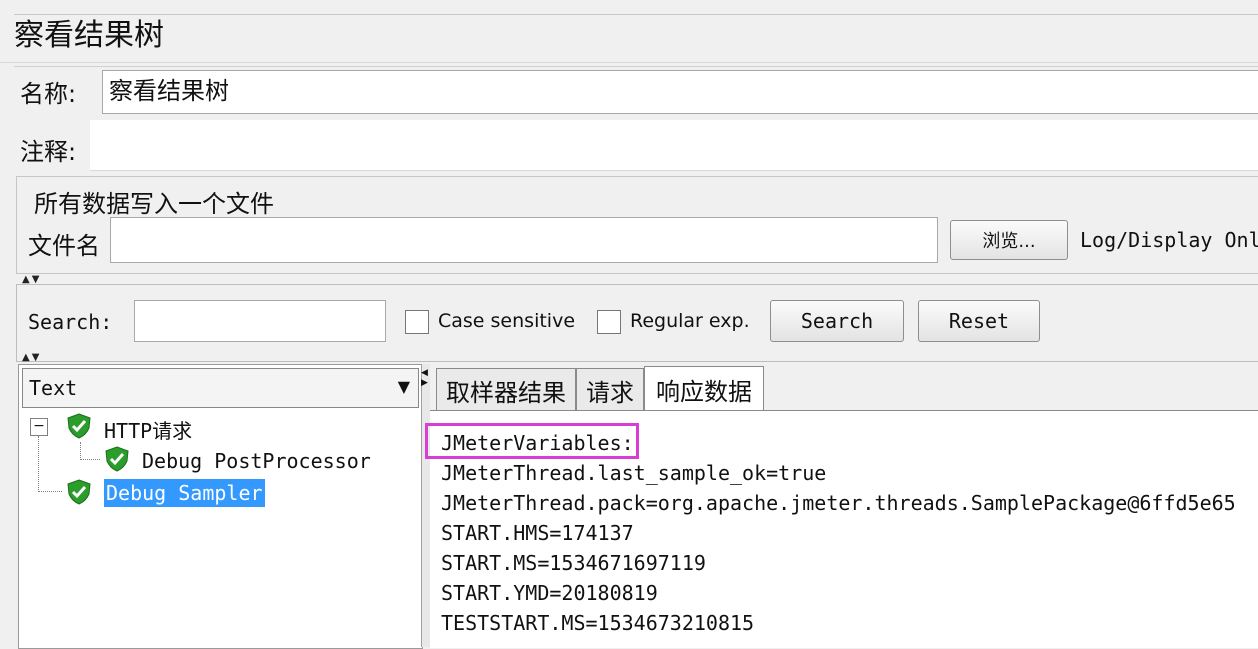  What do you see at coordinates (89, 35) in the screenshot?
I see `page-title: 察看结果树` at bounding box center [89, 35].